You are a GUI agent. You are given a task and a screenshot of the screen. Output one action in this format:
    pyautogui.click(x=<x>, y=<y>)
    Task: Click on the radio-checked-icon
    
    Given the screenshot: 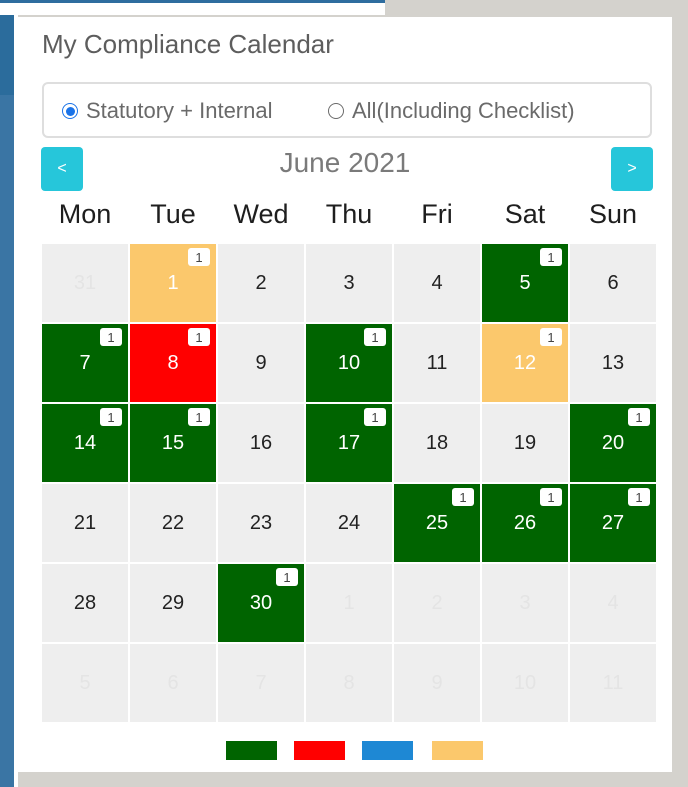 What is the action you would take?
    pyautogui.click(x=70, y=111)
    